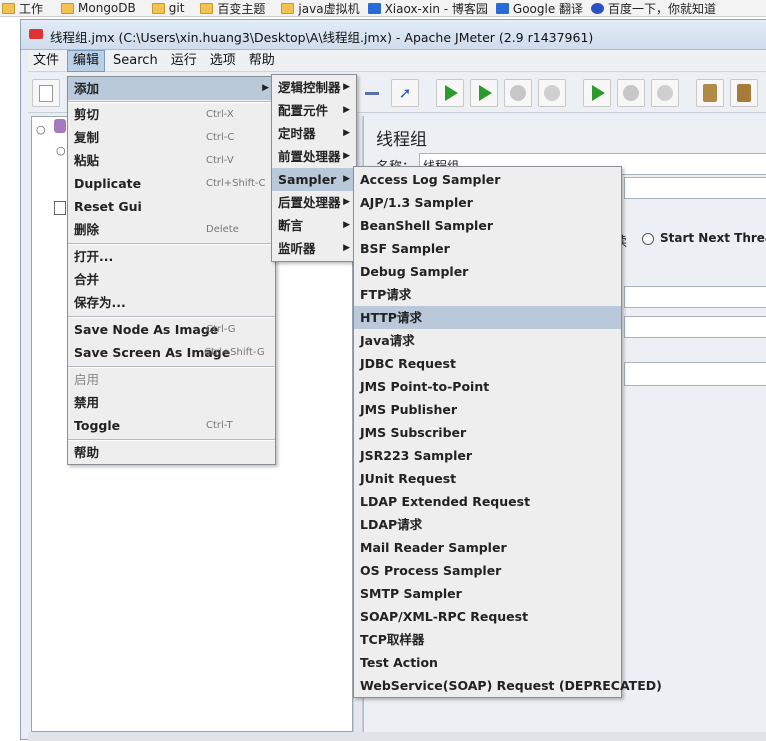  I want to click on menu-item-delete: 删除 Delete, so click(171, 229).